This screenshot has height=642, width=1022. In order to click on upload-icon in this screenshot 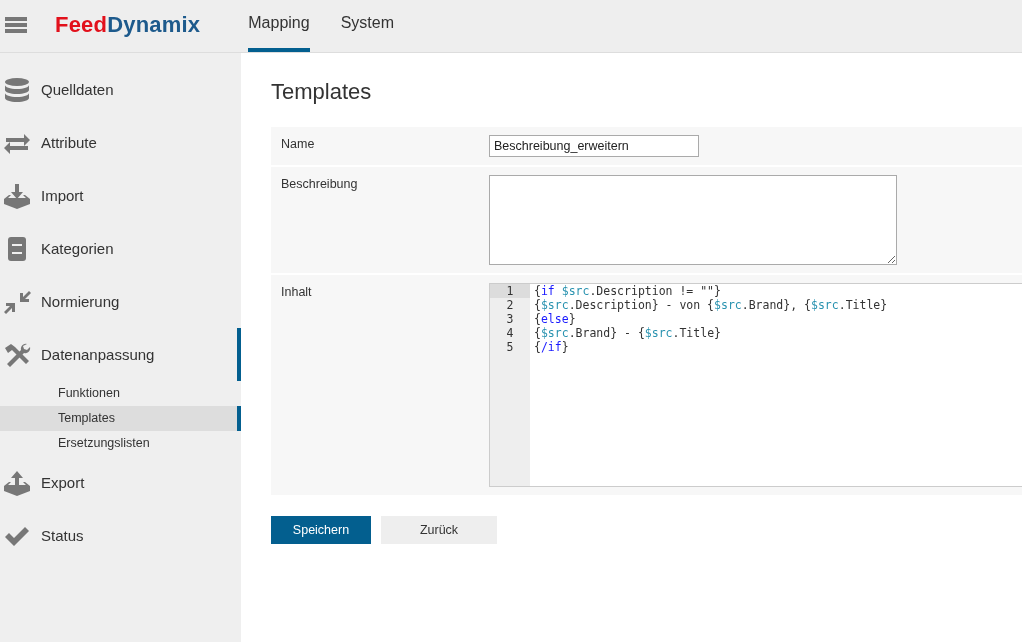, I will do `click(17, 482)`.